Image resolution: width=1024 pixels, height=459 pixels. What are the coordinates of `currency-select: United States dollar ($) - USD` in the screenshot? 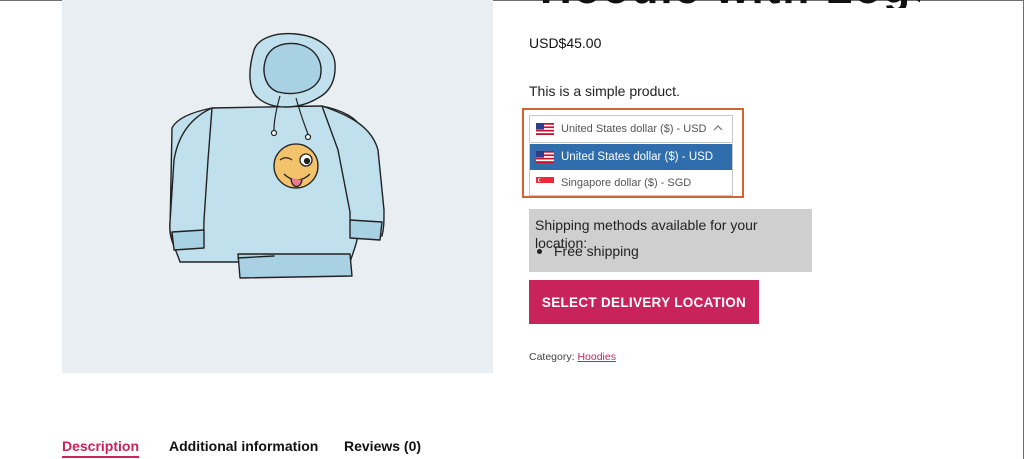 It's located at (631, 129).